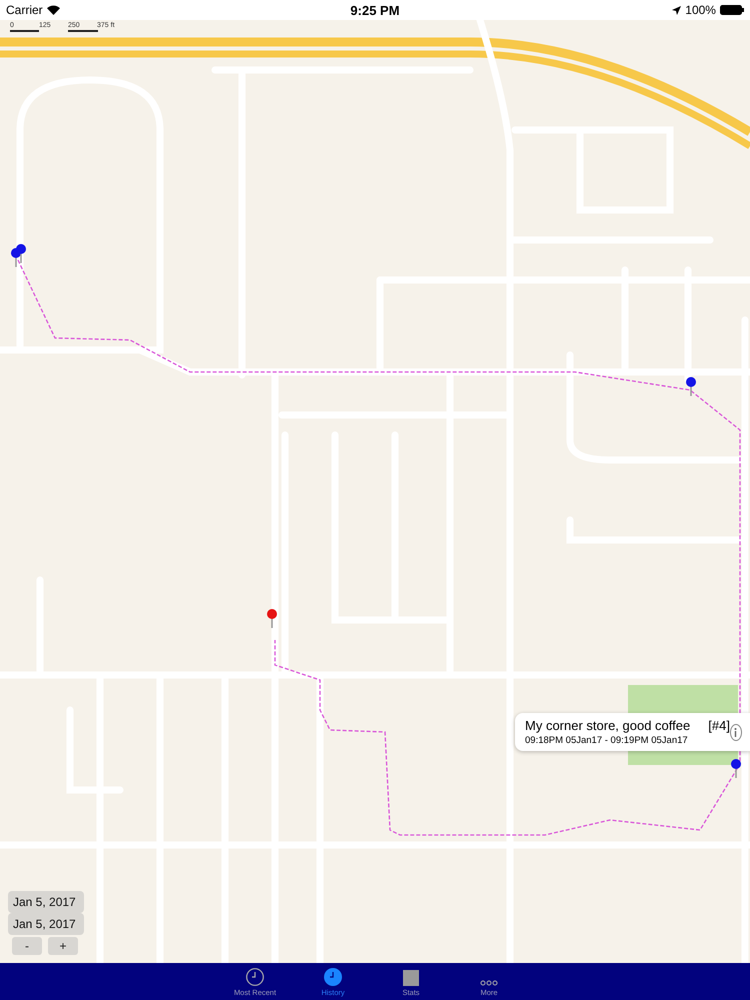 The width and height of the screenshot is (750, 1000). What do you see at coordinates (46, 924) in the screenshot?
I see `end-date-button: Jan 5, 2017` at bounding box center [46, 924].